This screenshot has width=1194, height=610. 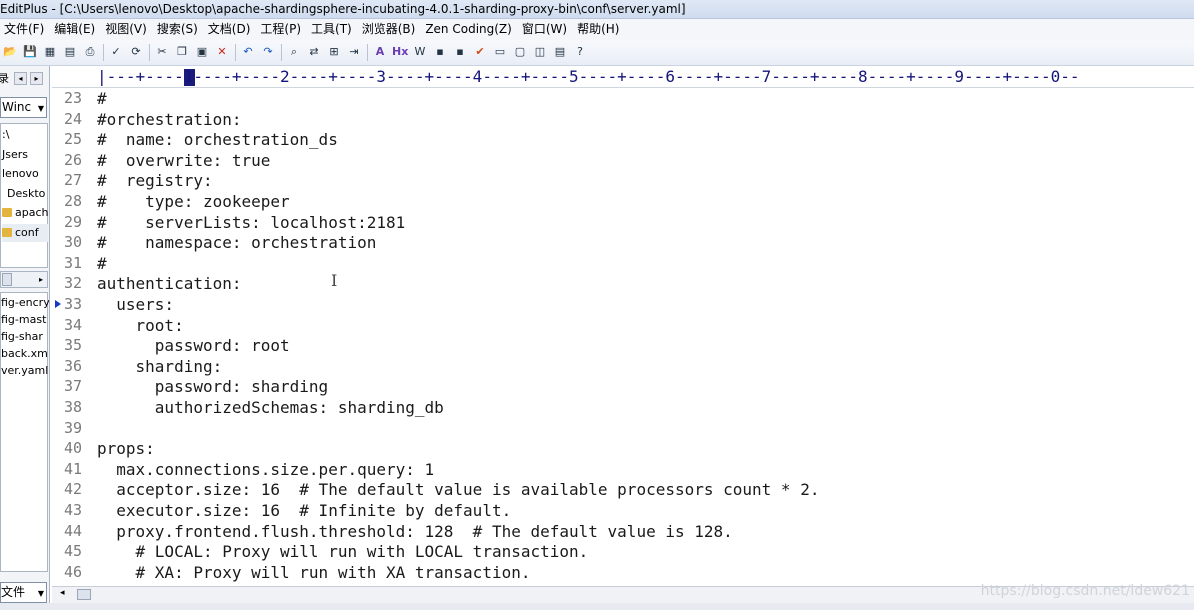 I want to click on print-preview-icon: ▤, so click(x=70, y=52).